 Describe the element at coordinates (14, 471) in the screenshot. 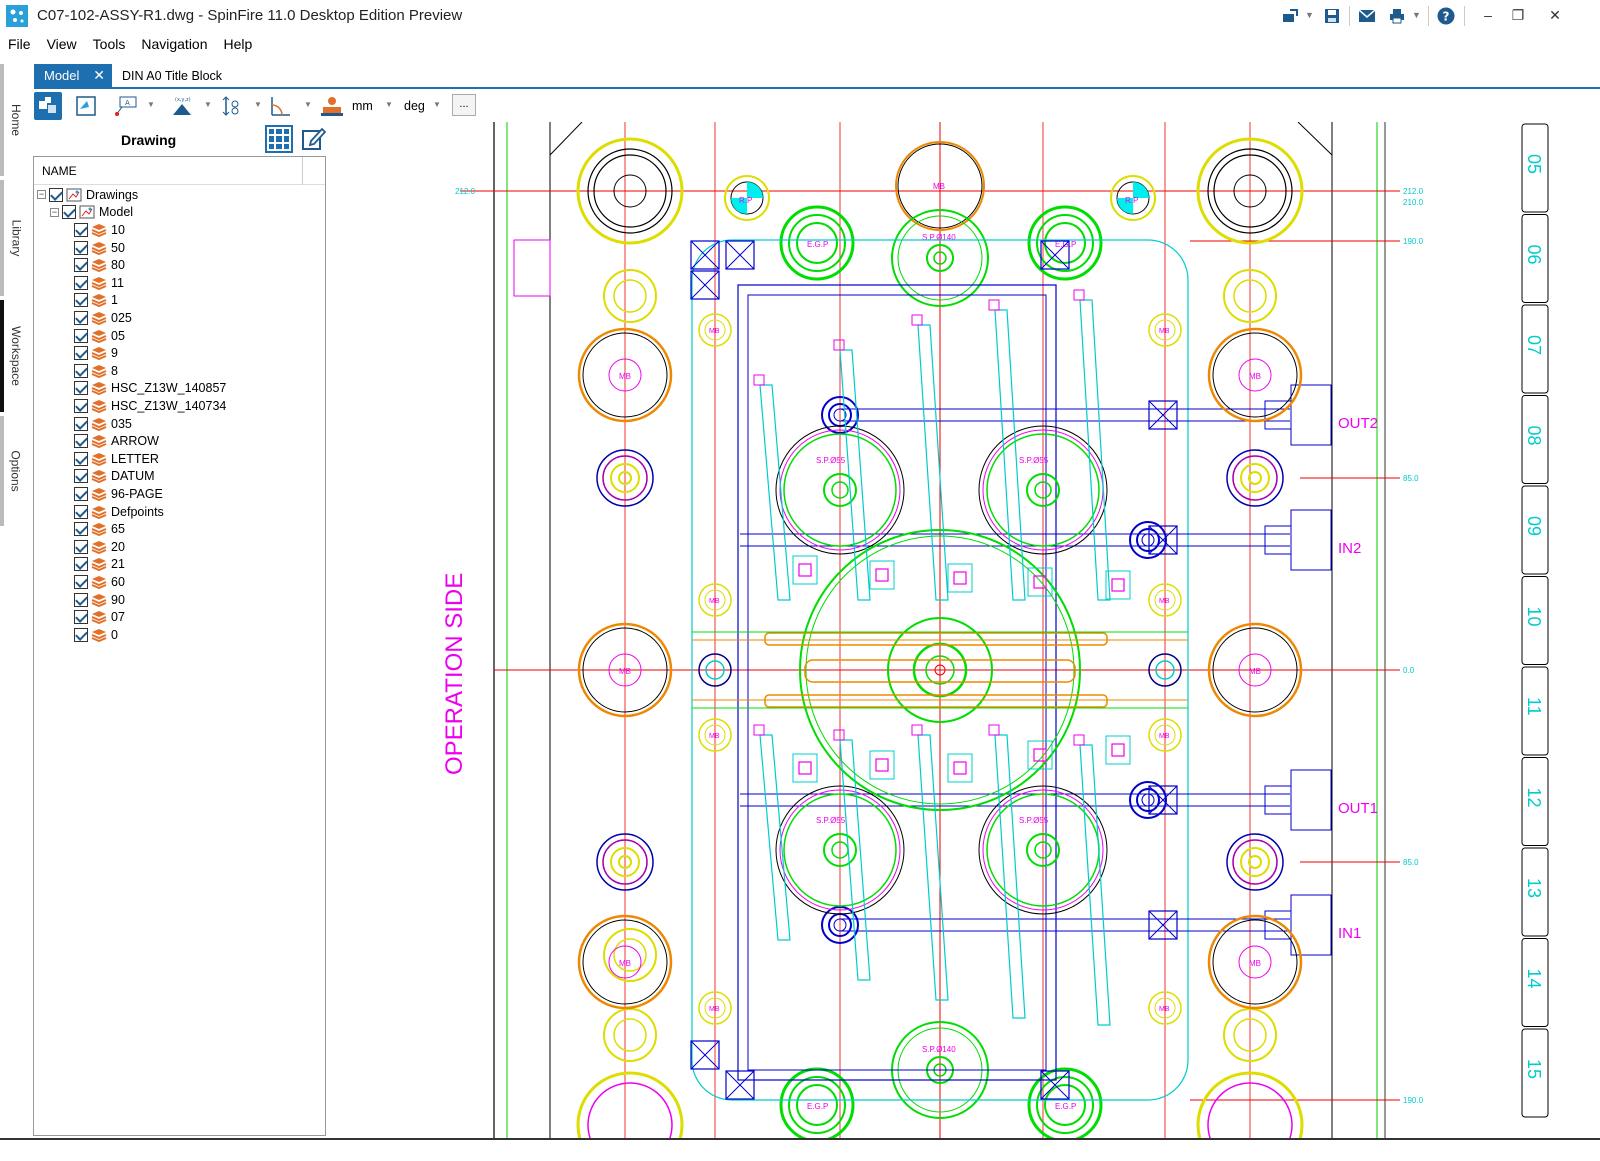

I see `rail-tab-options: Options` at that location.